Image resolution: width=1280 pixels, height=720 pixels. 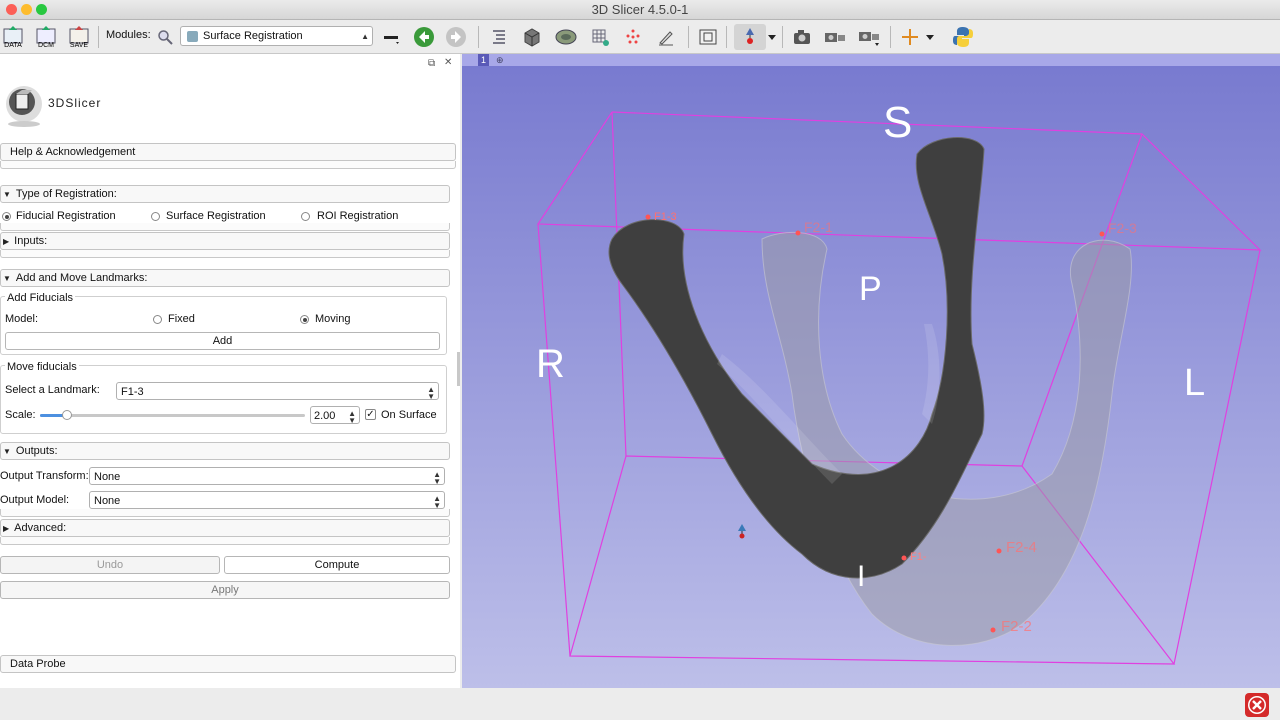 I want to click on crosshair-icon, so click(x=910, y=37).